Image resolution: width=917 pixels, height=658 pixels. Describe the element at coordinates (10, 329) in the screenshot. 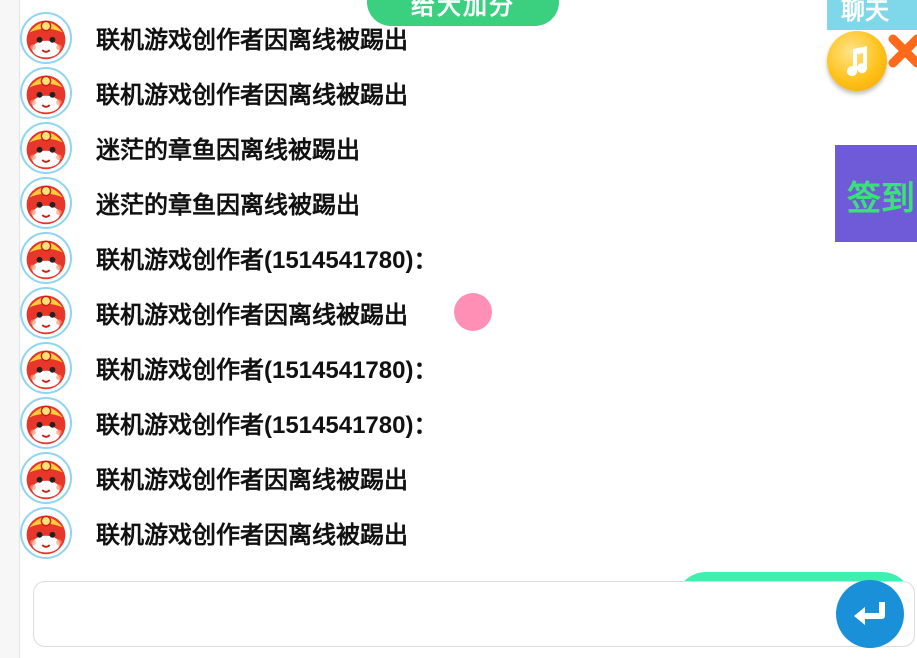

I see `left-rail` at that location.